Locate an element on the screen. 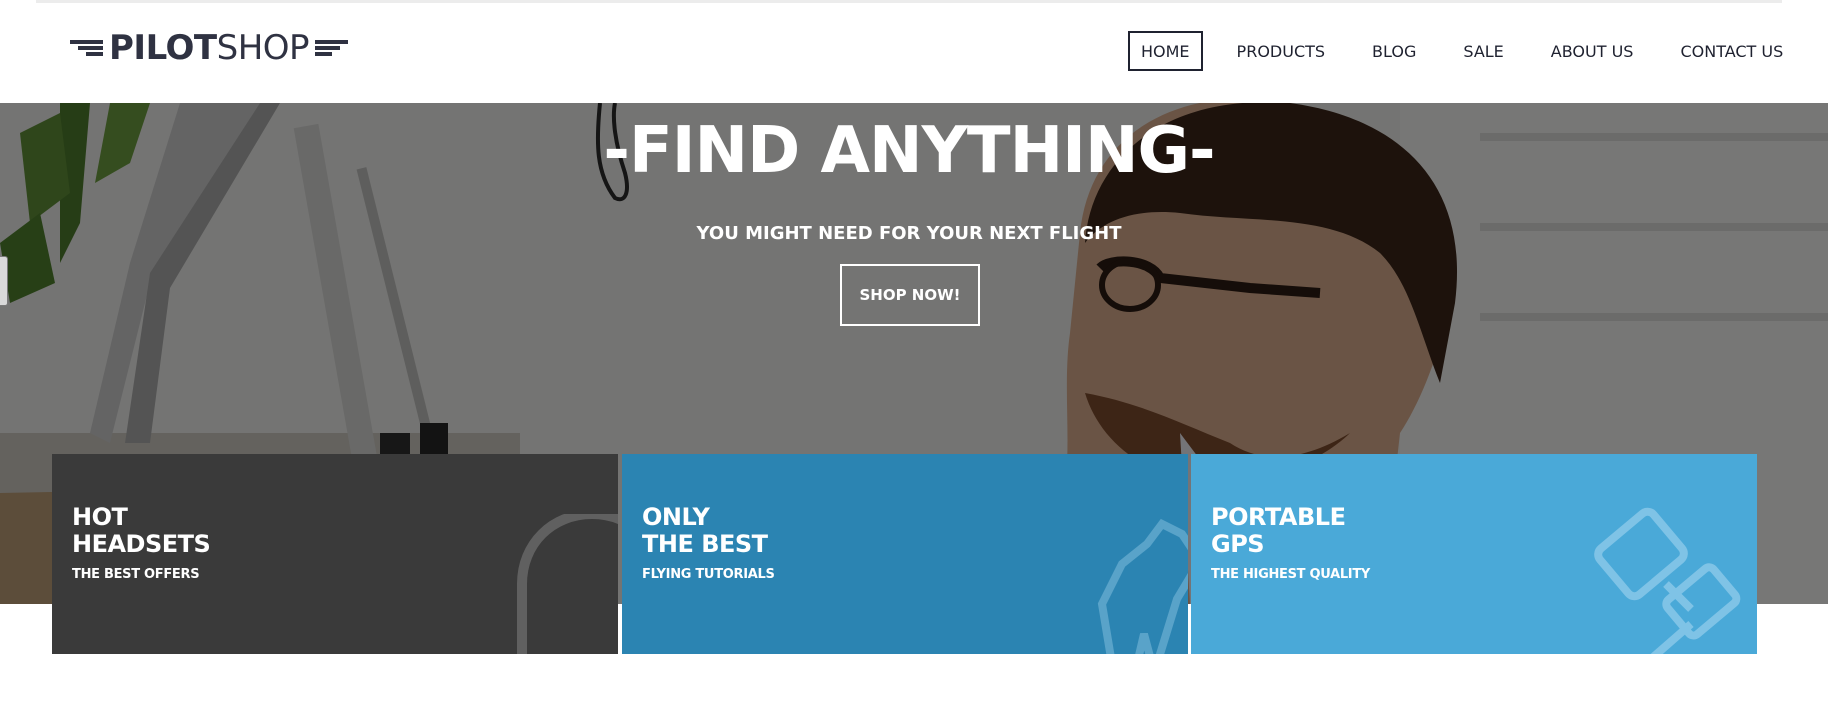 Image resolution: width=1828 pixels, height=727 pixels. site-logo: PILOTSHOP is located at coordinates (209, 48).